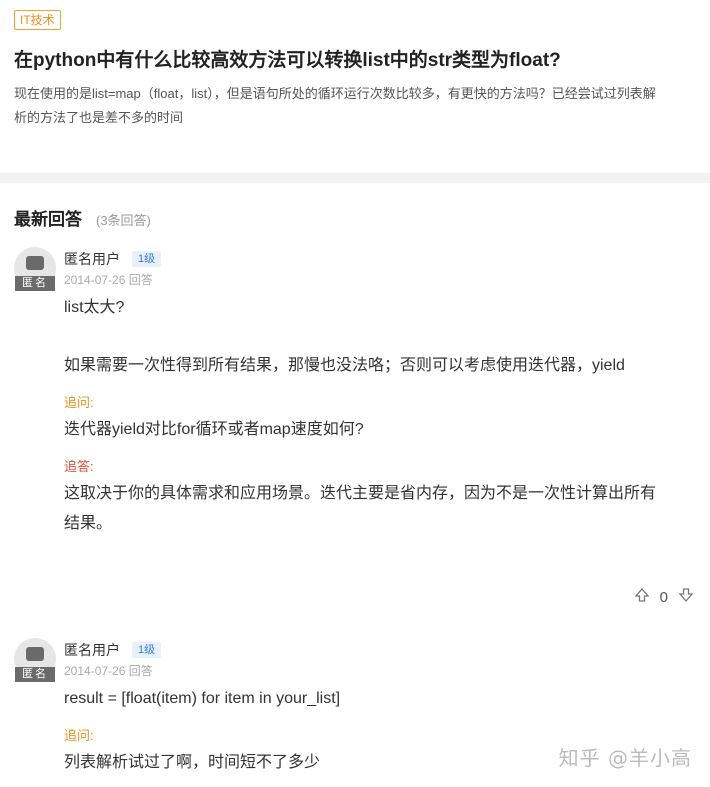  I want to click on follow-up-question-text: 迭代器yield对比for循环或者map速度如何?, so click(214, 429).